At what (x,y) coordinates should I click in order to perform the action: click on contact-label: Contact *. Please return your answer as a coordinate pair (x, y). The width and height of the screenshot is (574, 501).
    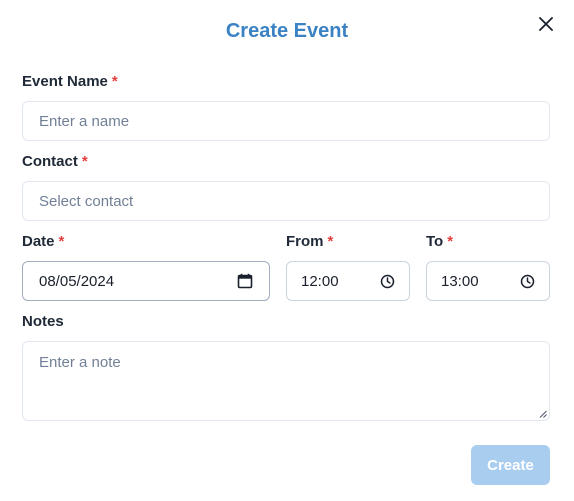
    Looking at the image, I should click on (55, 162).